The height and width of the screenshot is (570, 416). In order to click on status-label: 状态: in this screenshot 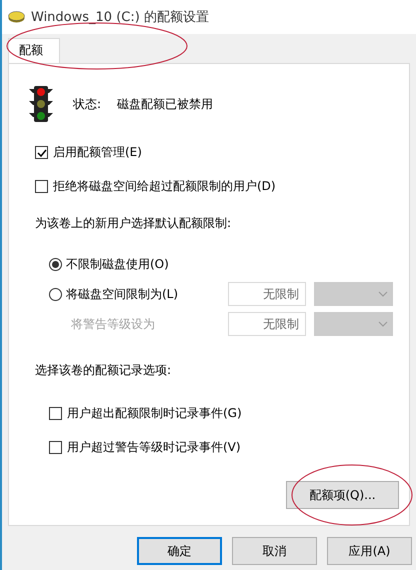, I will do `click(87, 104)`.